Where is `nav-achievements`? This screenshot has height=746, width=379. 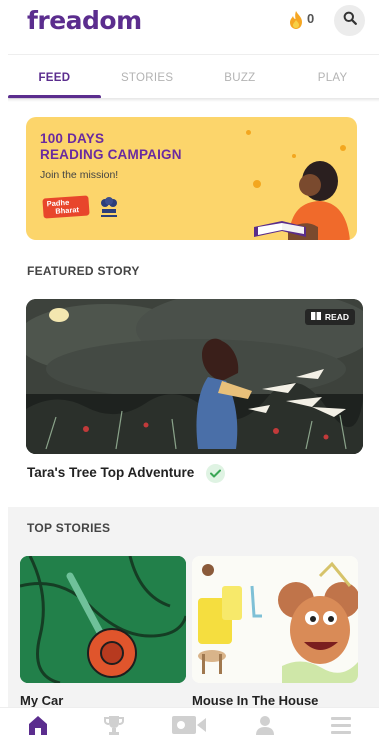 nav-achievements is located at coordinates (114, 727).